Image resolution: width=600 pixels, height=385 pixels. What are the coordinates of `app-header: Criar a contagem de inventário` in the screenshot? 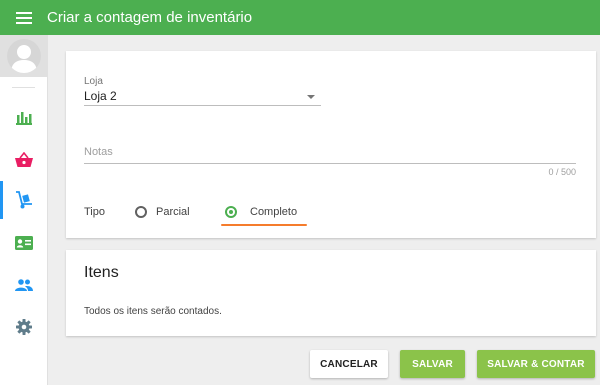 It's located at (300, 17).